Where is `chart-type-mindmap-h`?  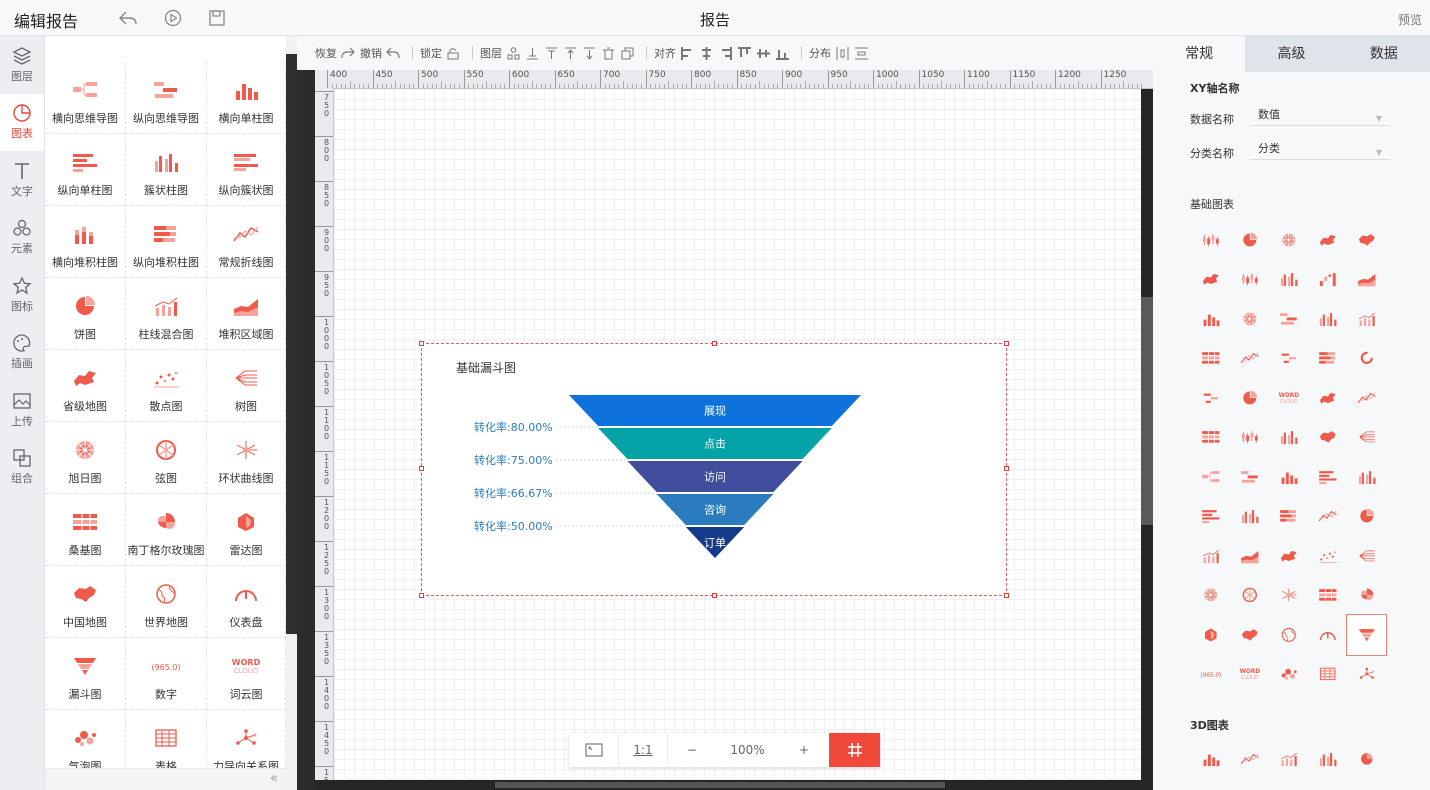 chart-type-mindmap-h is located at coordinates (1210, 477).